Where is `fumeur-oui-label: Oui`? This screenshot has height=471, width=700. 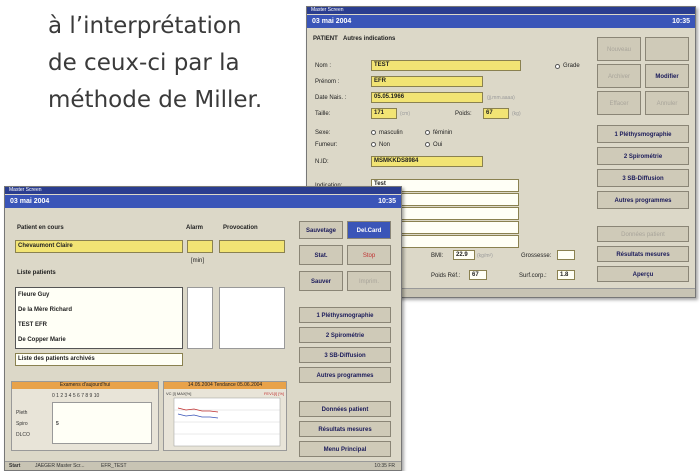 fumeur-oui-label: Oui is located at coordinates (438, 145).